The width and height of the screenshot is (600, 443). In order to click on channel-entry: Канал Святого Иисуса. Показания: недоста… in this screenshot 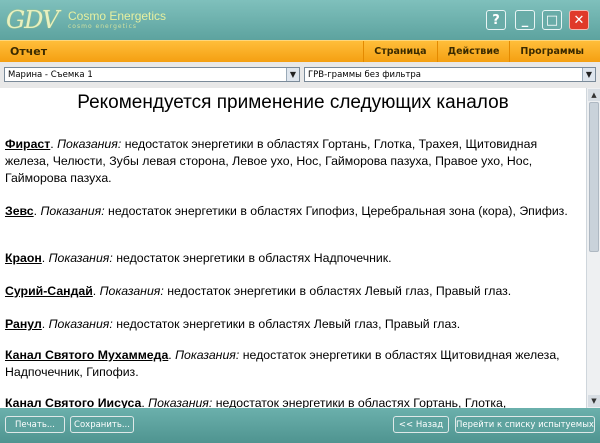, I will do `click(256, 402)`.